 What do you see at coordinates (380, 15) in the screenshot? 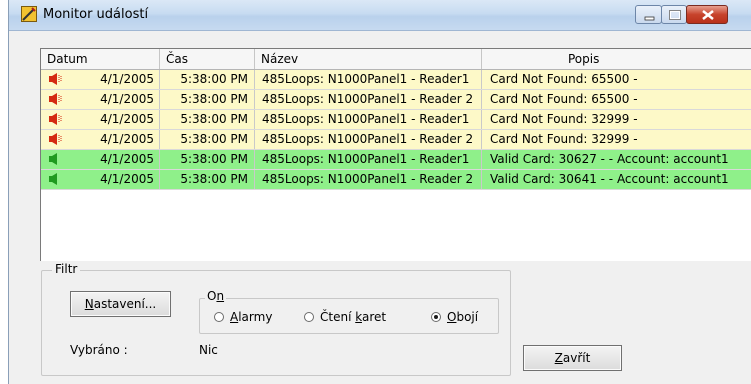
I see `title-bar: Monitor událostí` at bounding box center [380, 15].